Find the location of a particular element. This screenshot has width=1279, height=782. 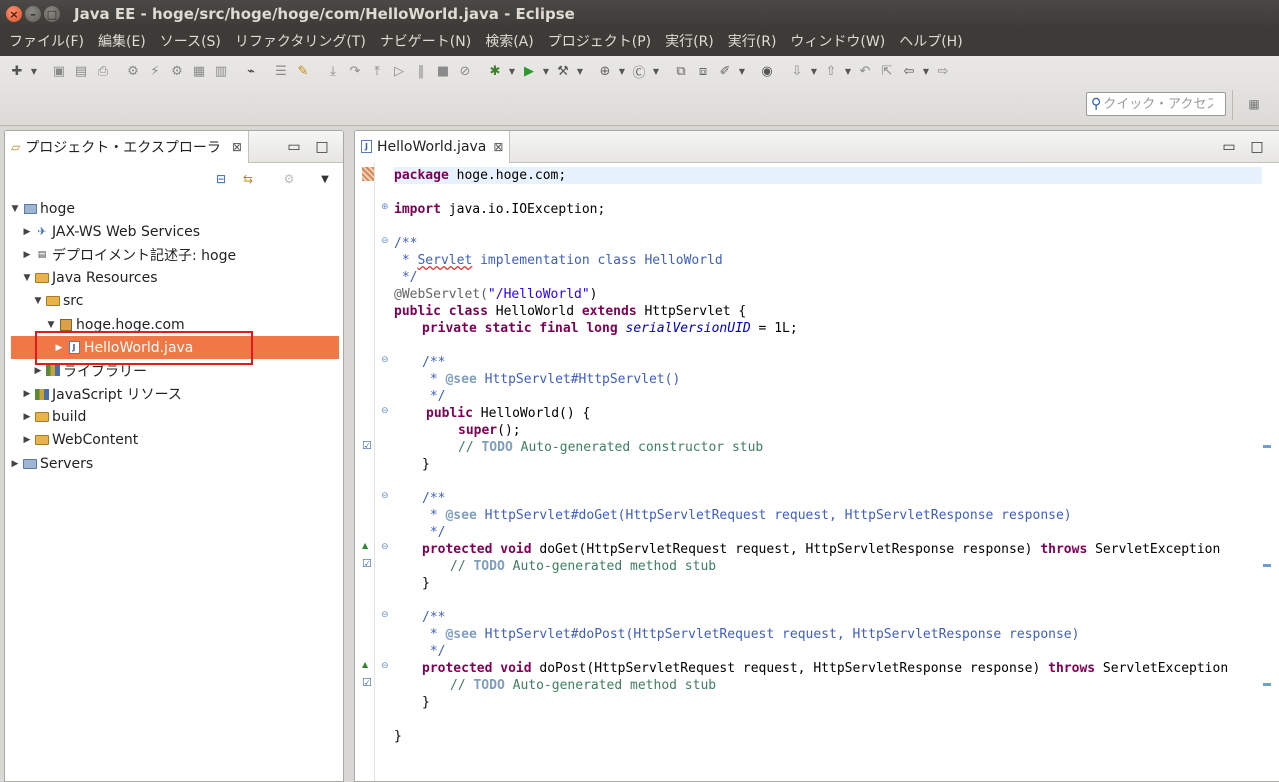

last-edit-location-icon: ↶ is located at coordinates (865, 71).